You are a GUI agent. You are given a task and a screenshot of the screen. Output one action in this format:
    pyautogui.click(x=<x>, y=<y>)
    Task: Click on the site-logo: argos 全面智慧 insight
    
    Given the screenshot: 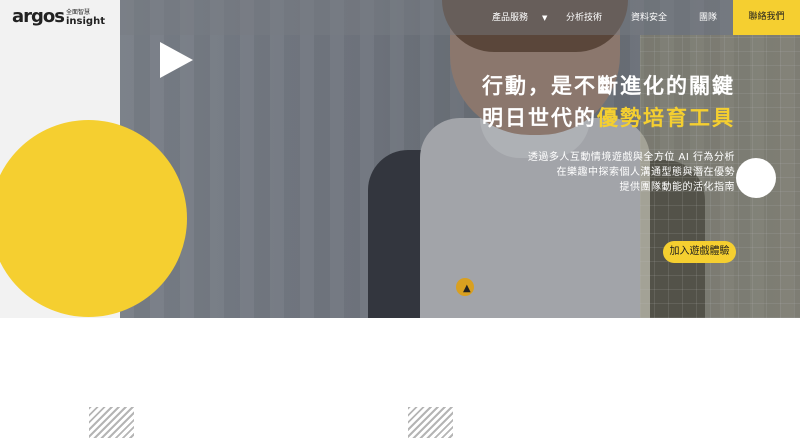 What is the action you would take?
    pyautogui.click(x=58, y=17)
    